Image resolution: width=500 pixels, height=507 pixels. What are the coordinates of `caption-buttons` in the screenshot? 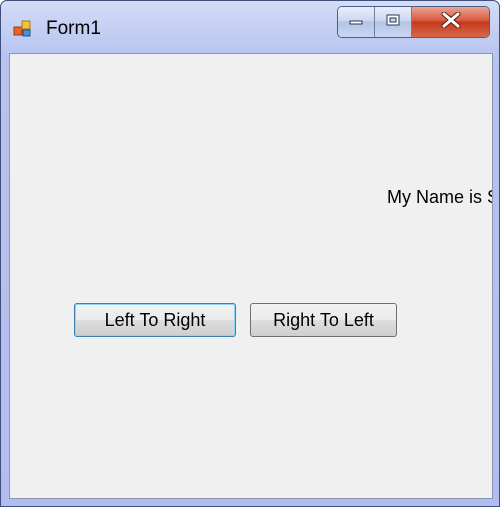 It's located at (413, 22).